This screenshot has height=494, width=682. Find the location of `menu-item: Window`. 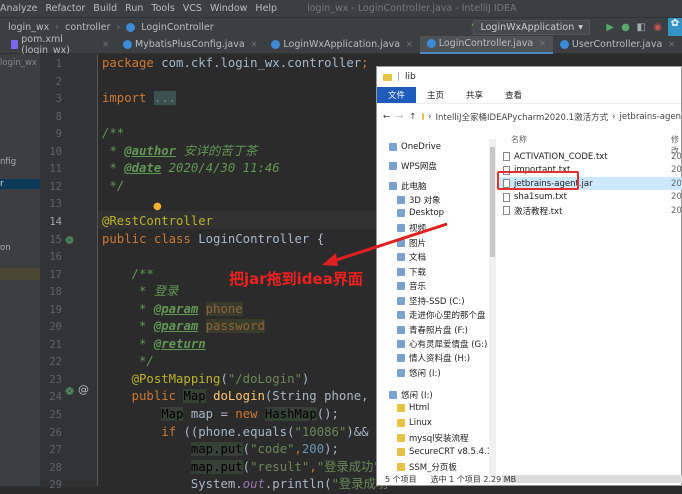

menu-item: Window is located at coordinates (228, 8).